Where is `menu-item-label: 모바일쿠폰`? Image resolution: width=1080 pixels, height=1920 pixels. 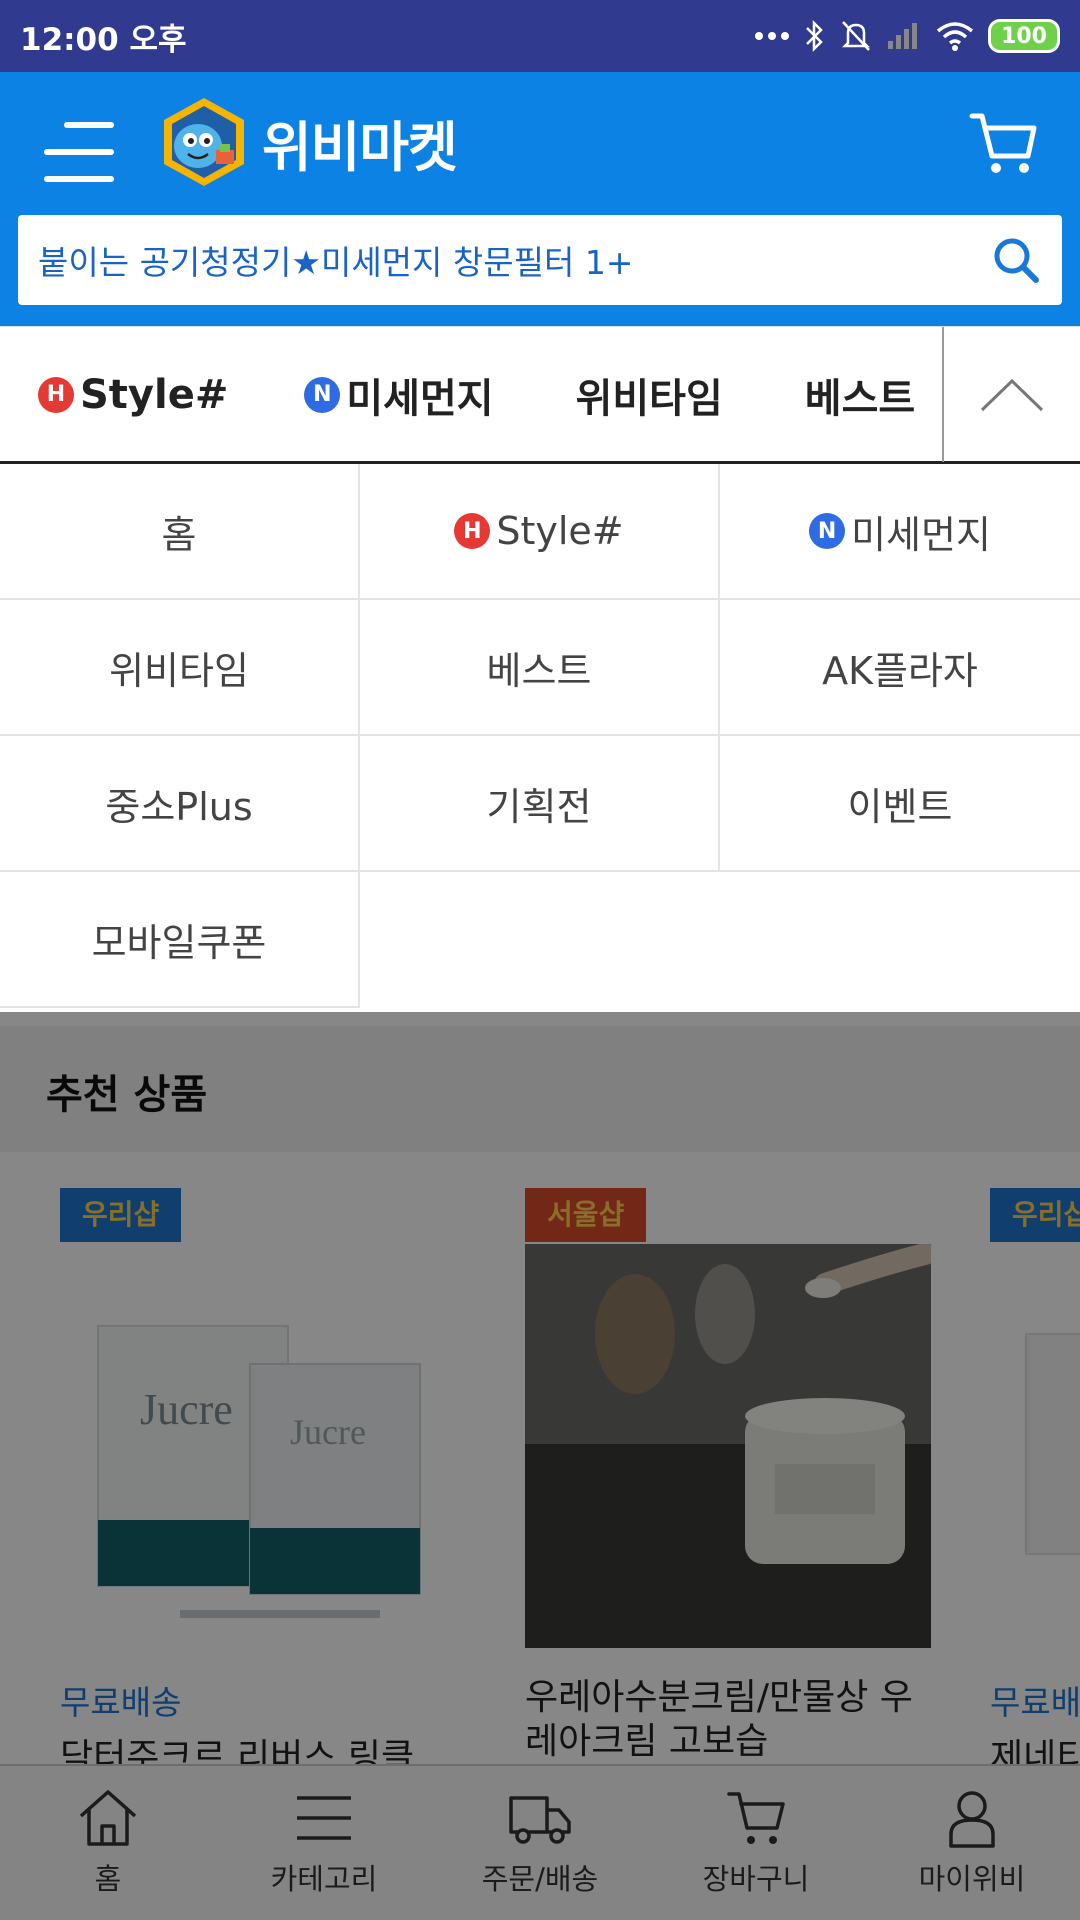 menu-item-label: 모바일쿠폰 is located at coordinates (179, 942).